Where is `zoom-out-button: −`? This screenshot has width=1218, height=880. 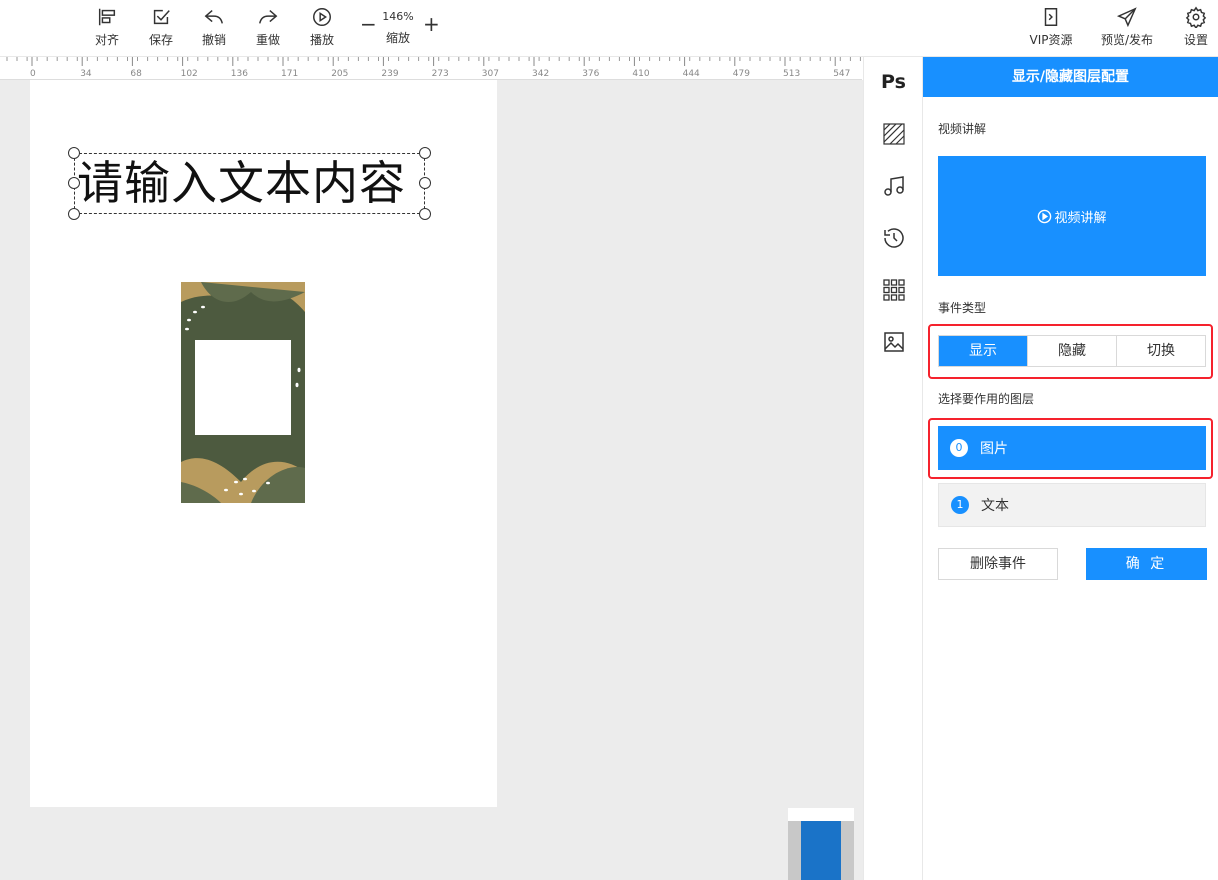 zoom-out-button: − is located at coordinates (368, 24).